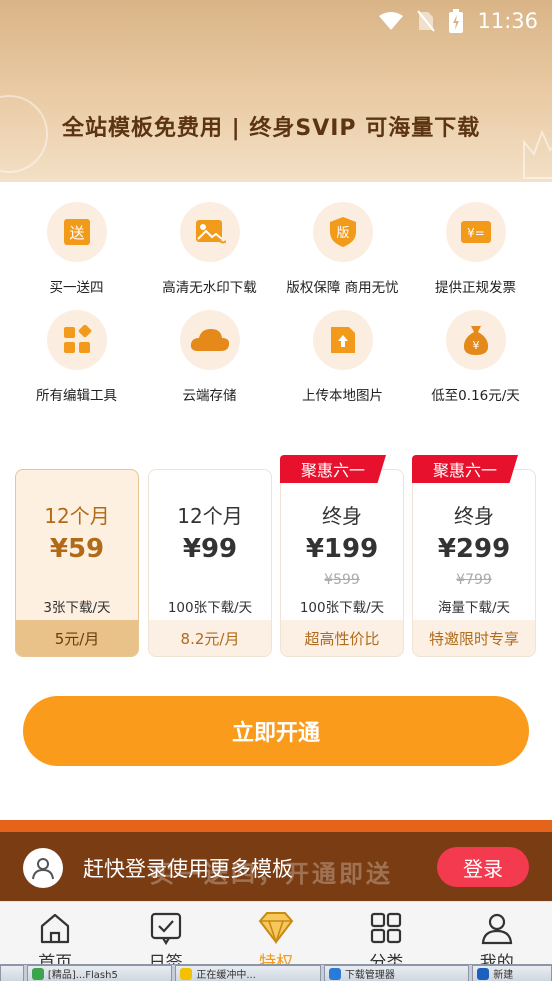  I want to click on diamond-icon, so click(276, 928).